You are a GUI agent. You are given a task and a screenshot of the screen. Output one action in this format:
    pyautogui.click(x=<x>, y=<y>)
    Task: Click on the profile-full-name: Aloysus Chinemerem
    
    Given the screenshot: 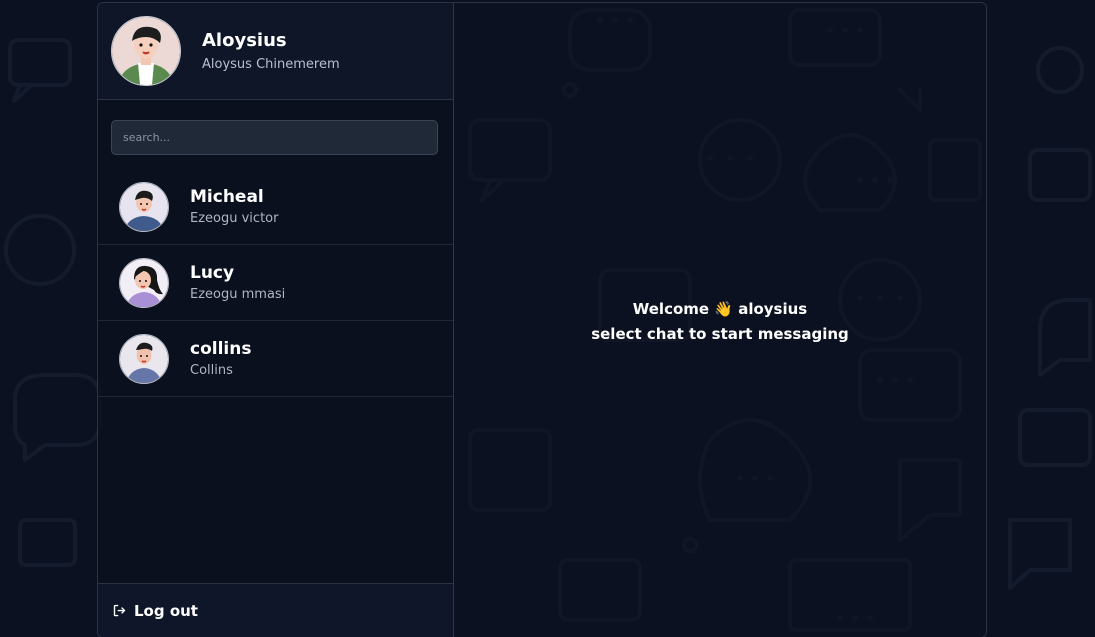 What is the action you would take?
    pyautogui.click(x=271, y=64)
    